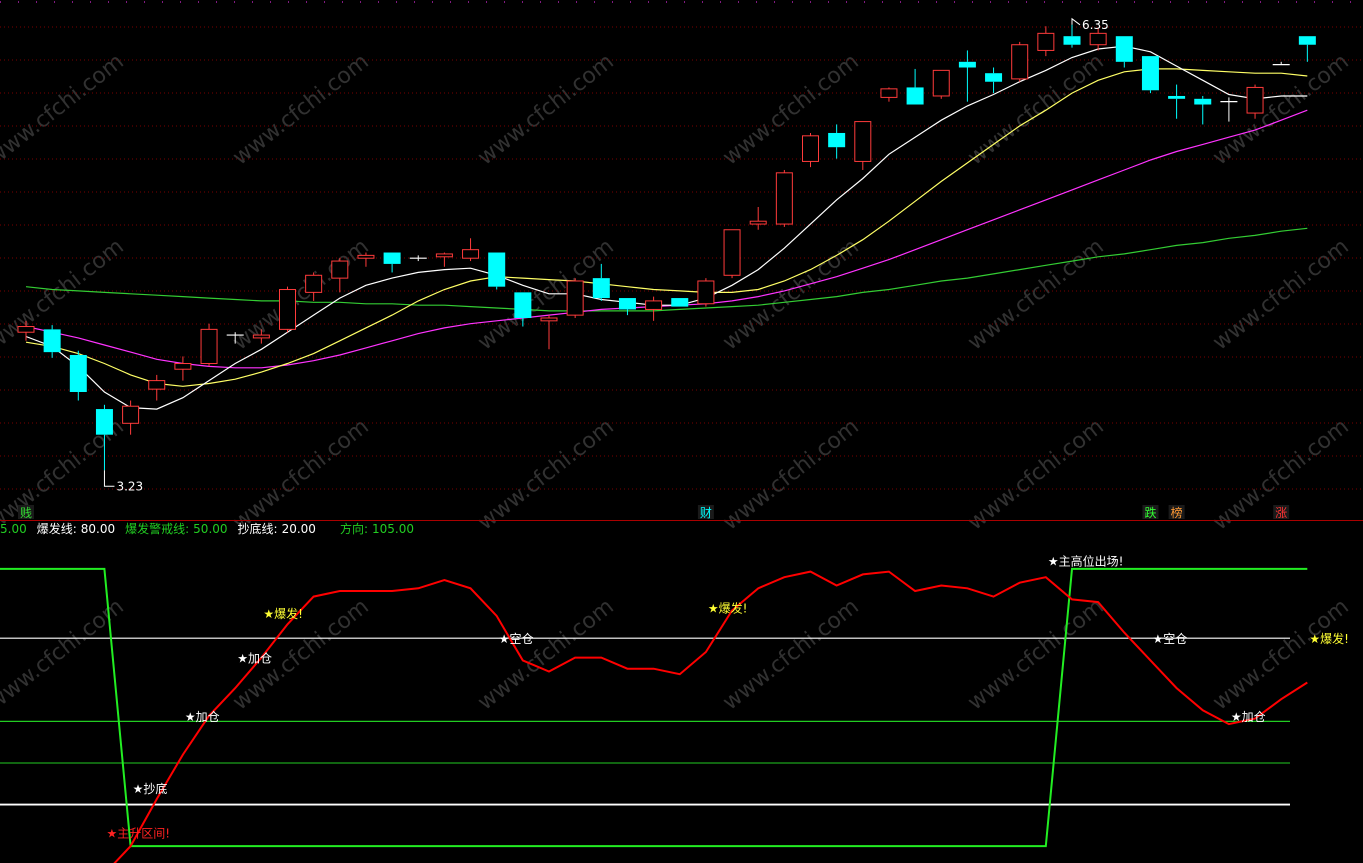 Image resolution: width=1363 pixels, height=863 pixels. I want to click on min-price-pointer, so click(109, 478).